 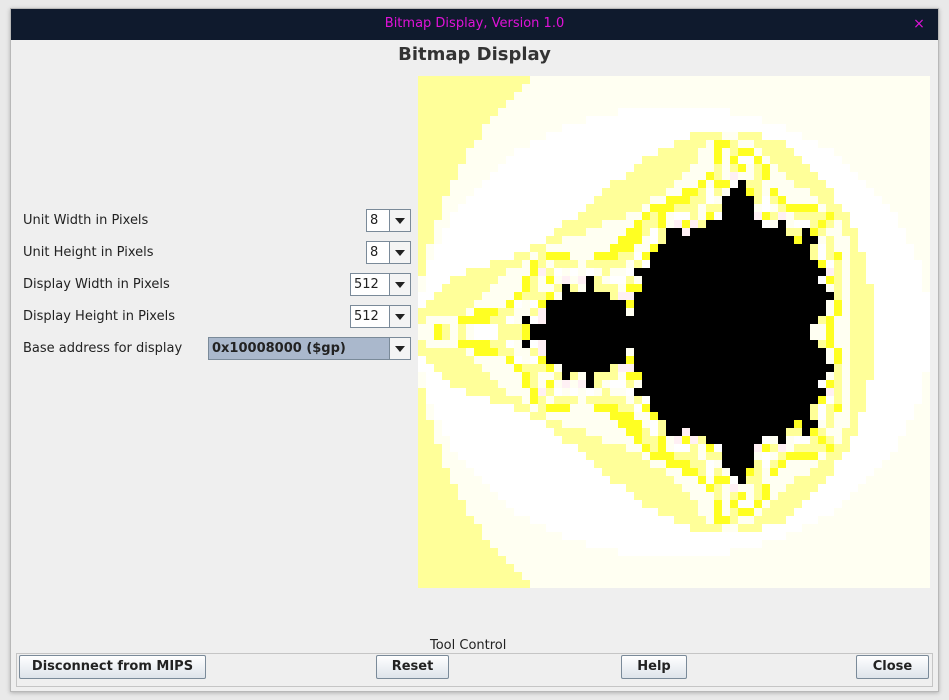 What do you see at coordinates (919, 24) in the screenshot?
I see `close-icon: ×` at bounding box center [919, 24].